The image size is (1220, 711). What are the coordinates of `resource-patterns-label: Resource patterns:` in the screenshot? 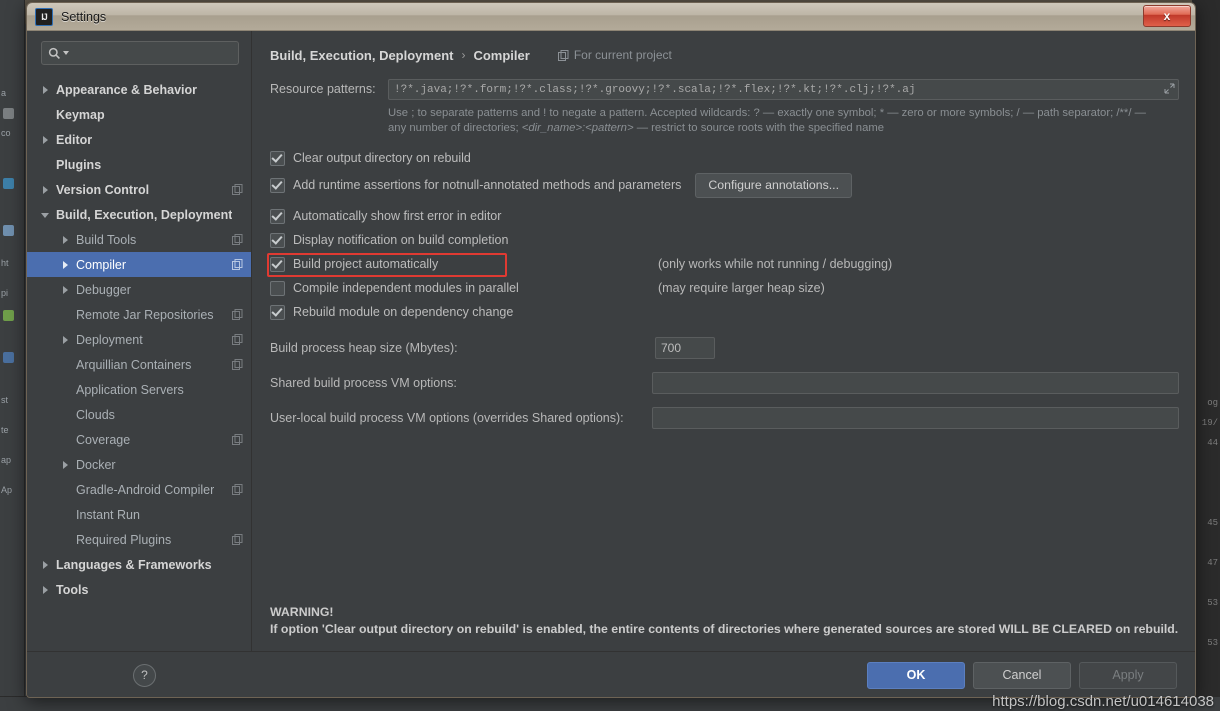 It's located at (323, 89).